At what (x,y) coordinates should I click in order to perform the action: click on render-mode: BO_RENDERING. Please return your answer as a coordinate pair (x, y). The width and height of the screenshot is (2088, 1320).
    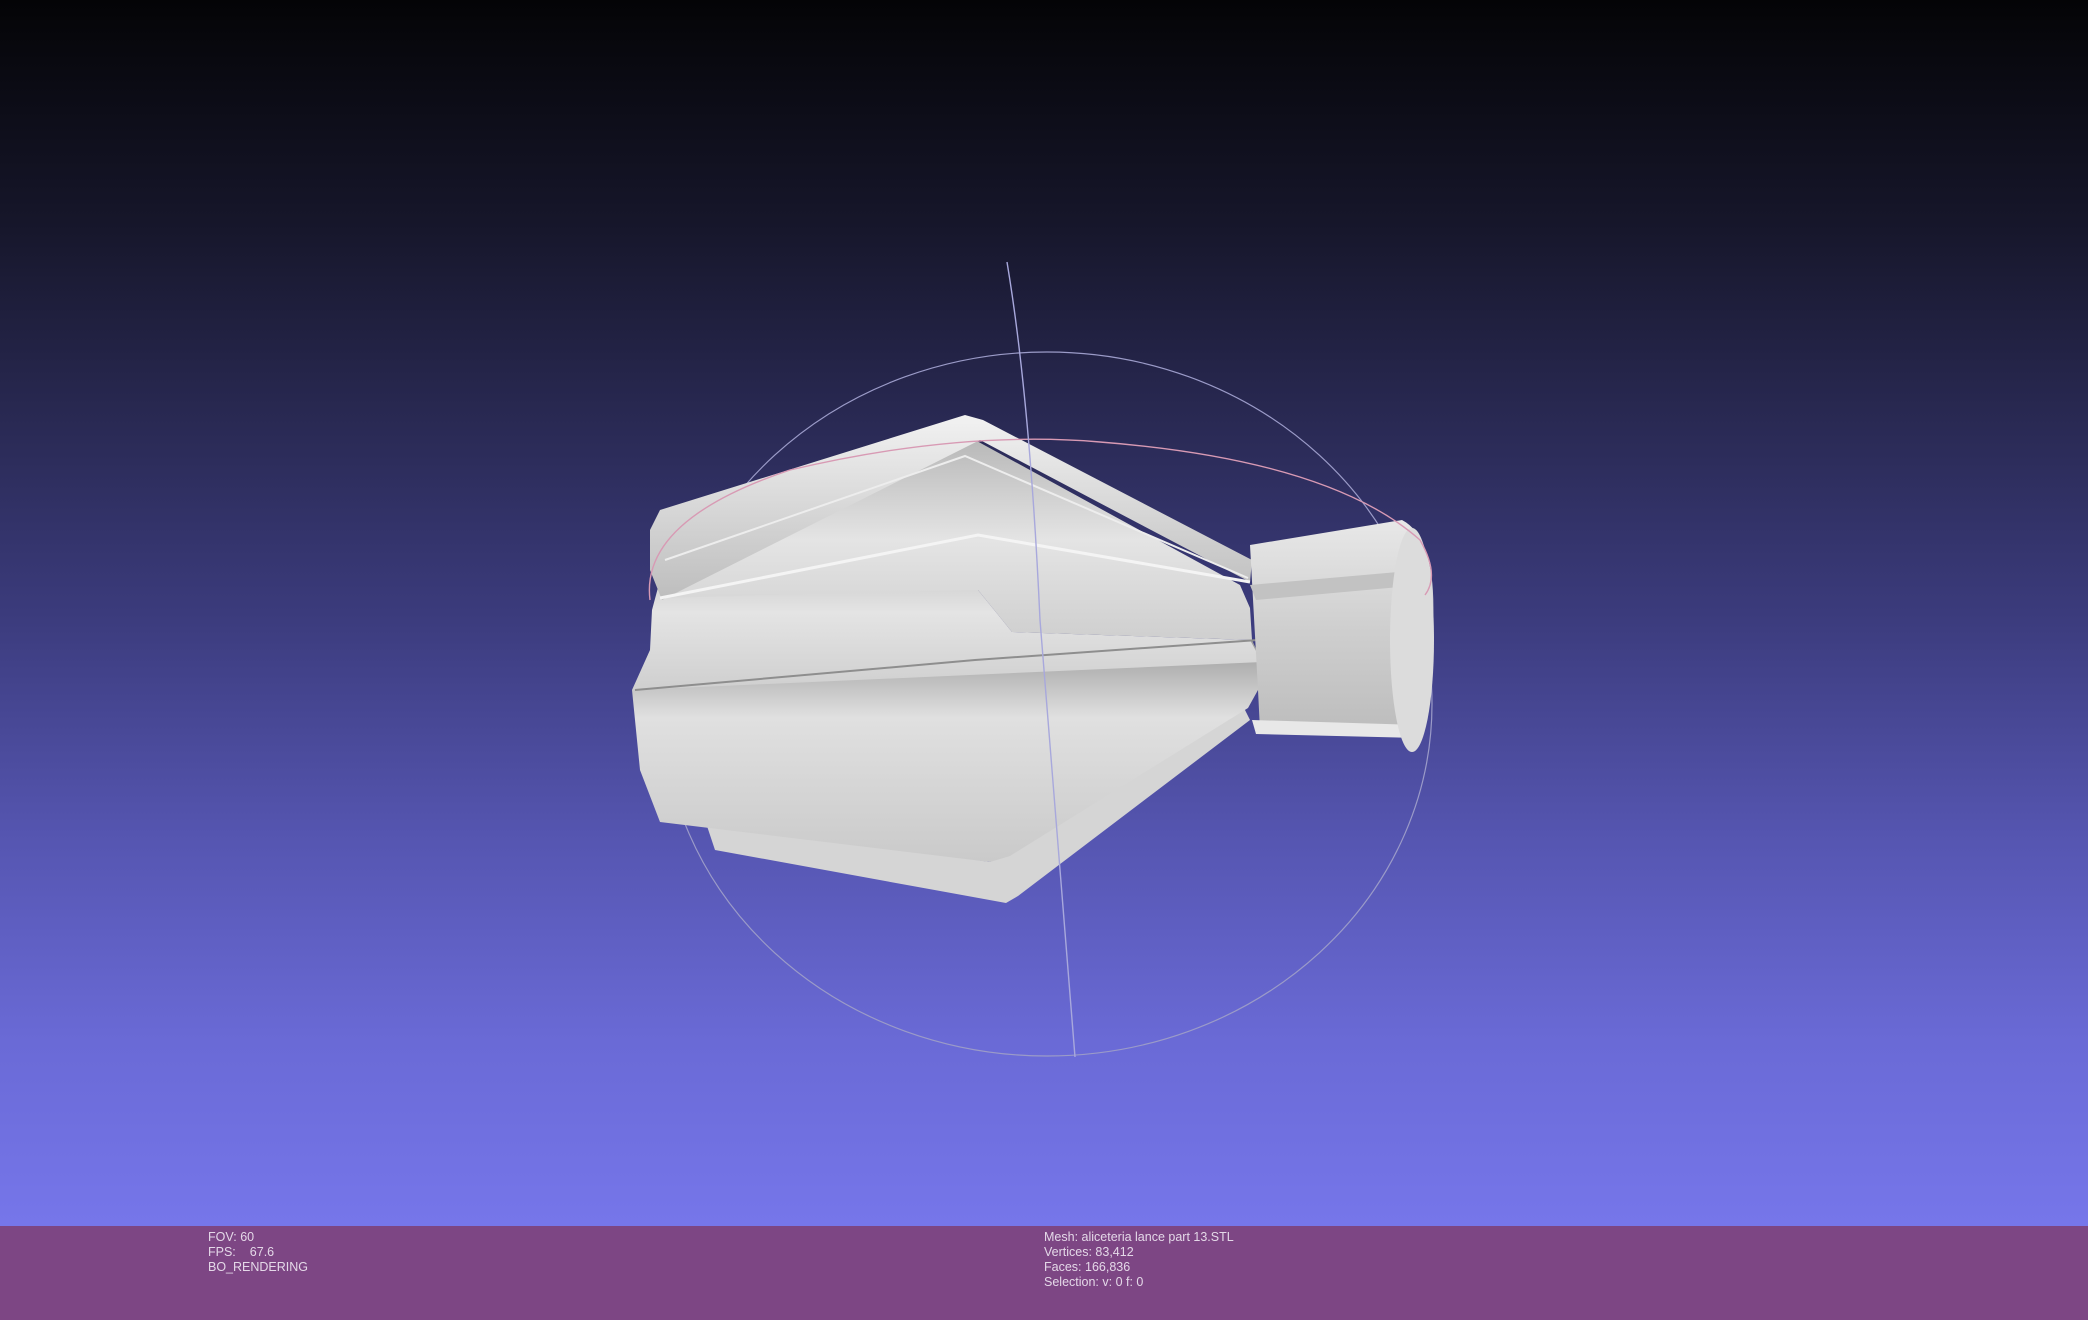
    Looking at the image, I should click on (258, 1267).